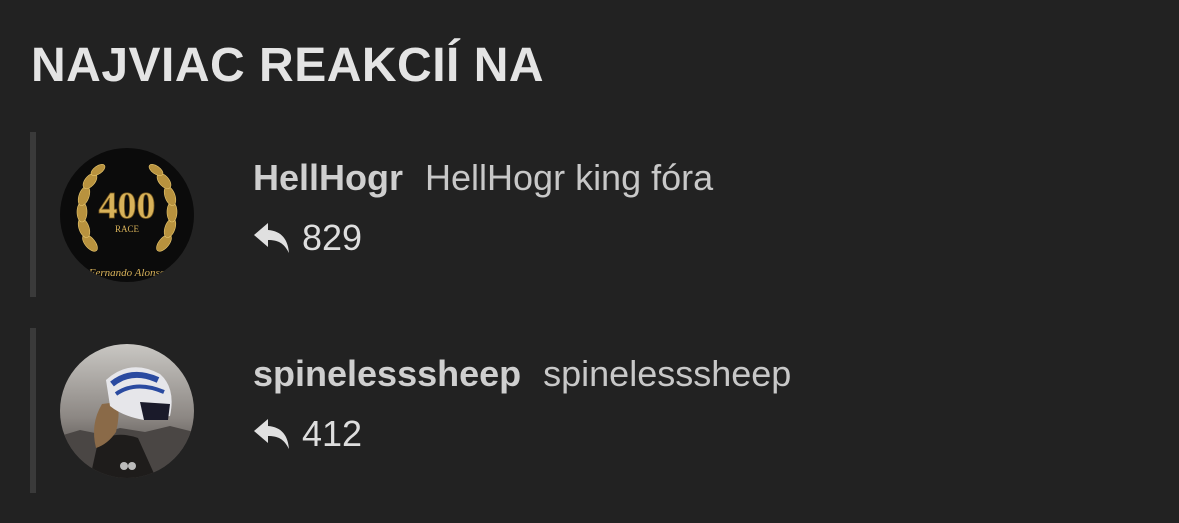 This screenshot has width=1179, height=523. Describe the element at coordinates (127, 273) in the screenshot. I see `avatar-caption: Fernando Alonso` at that location.